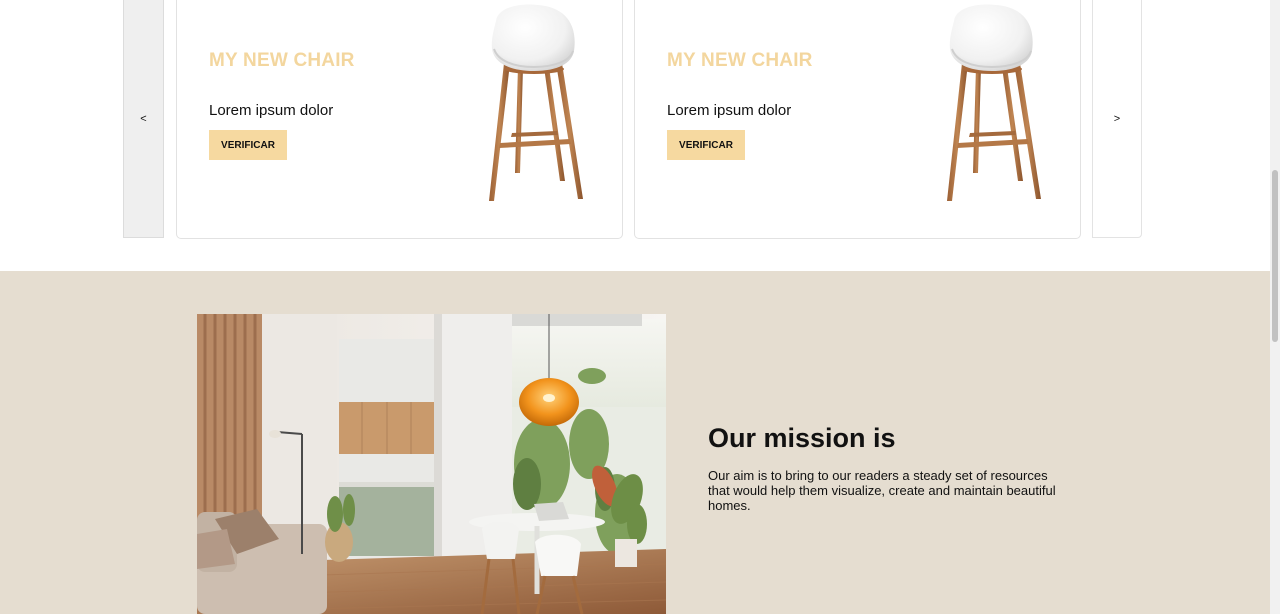 The width and height of the screenshot is (1280, 614). What do you see at coordinates (802, 438) in the screenshot?
I see `mission-title: Our mission is` at bounding box center [802, 438].